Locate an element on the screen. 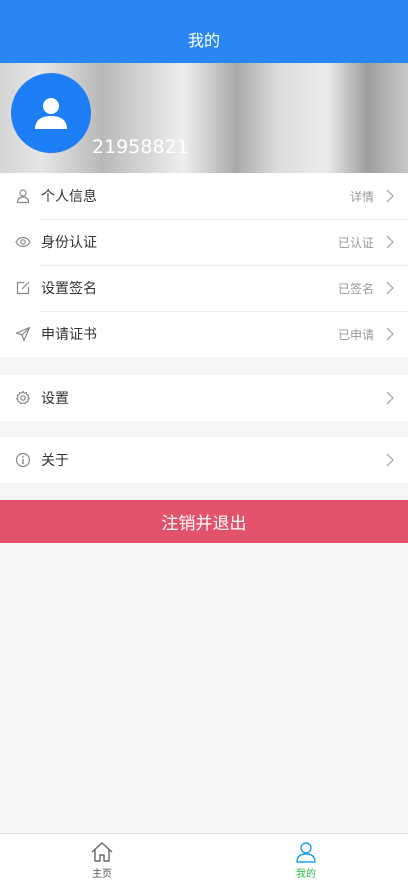 The image size is (408, 883). menu-item-value: 已申请 is located at coordinates (355, 334).